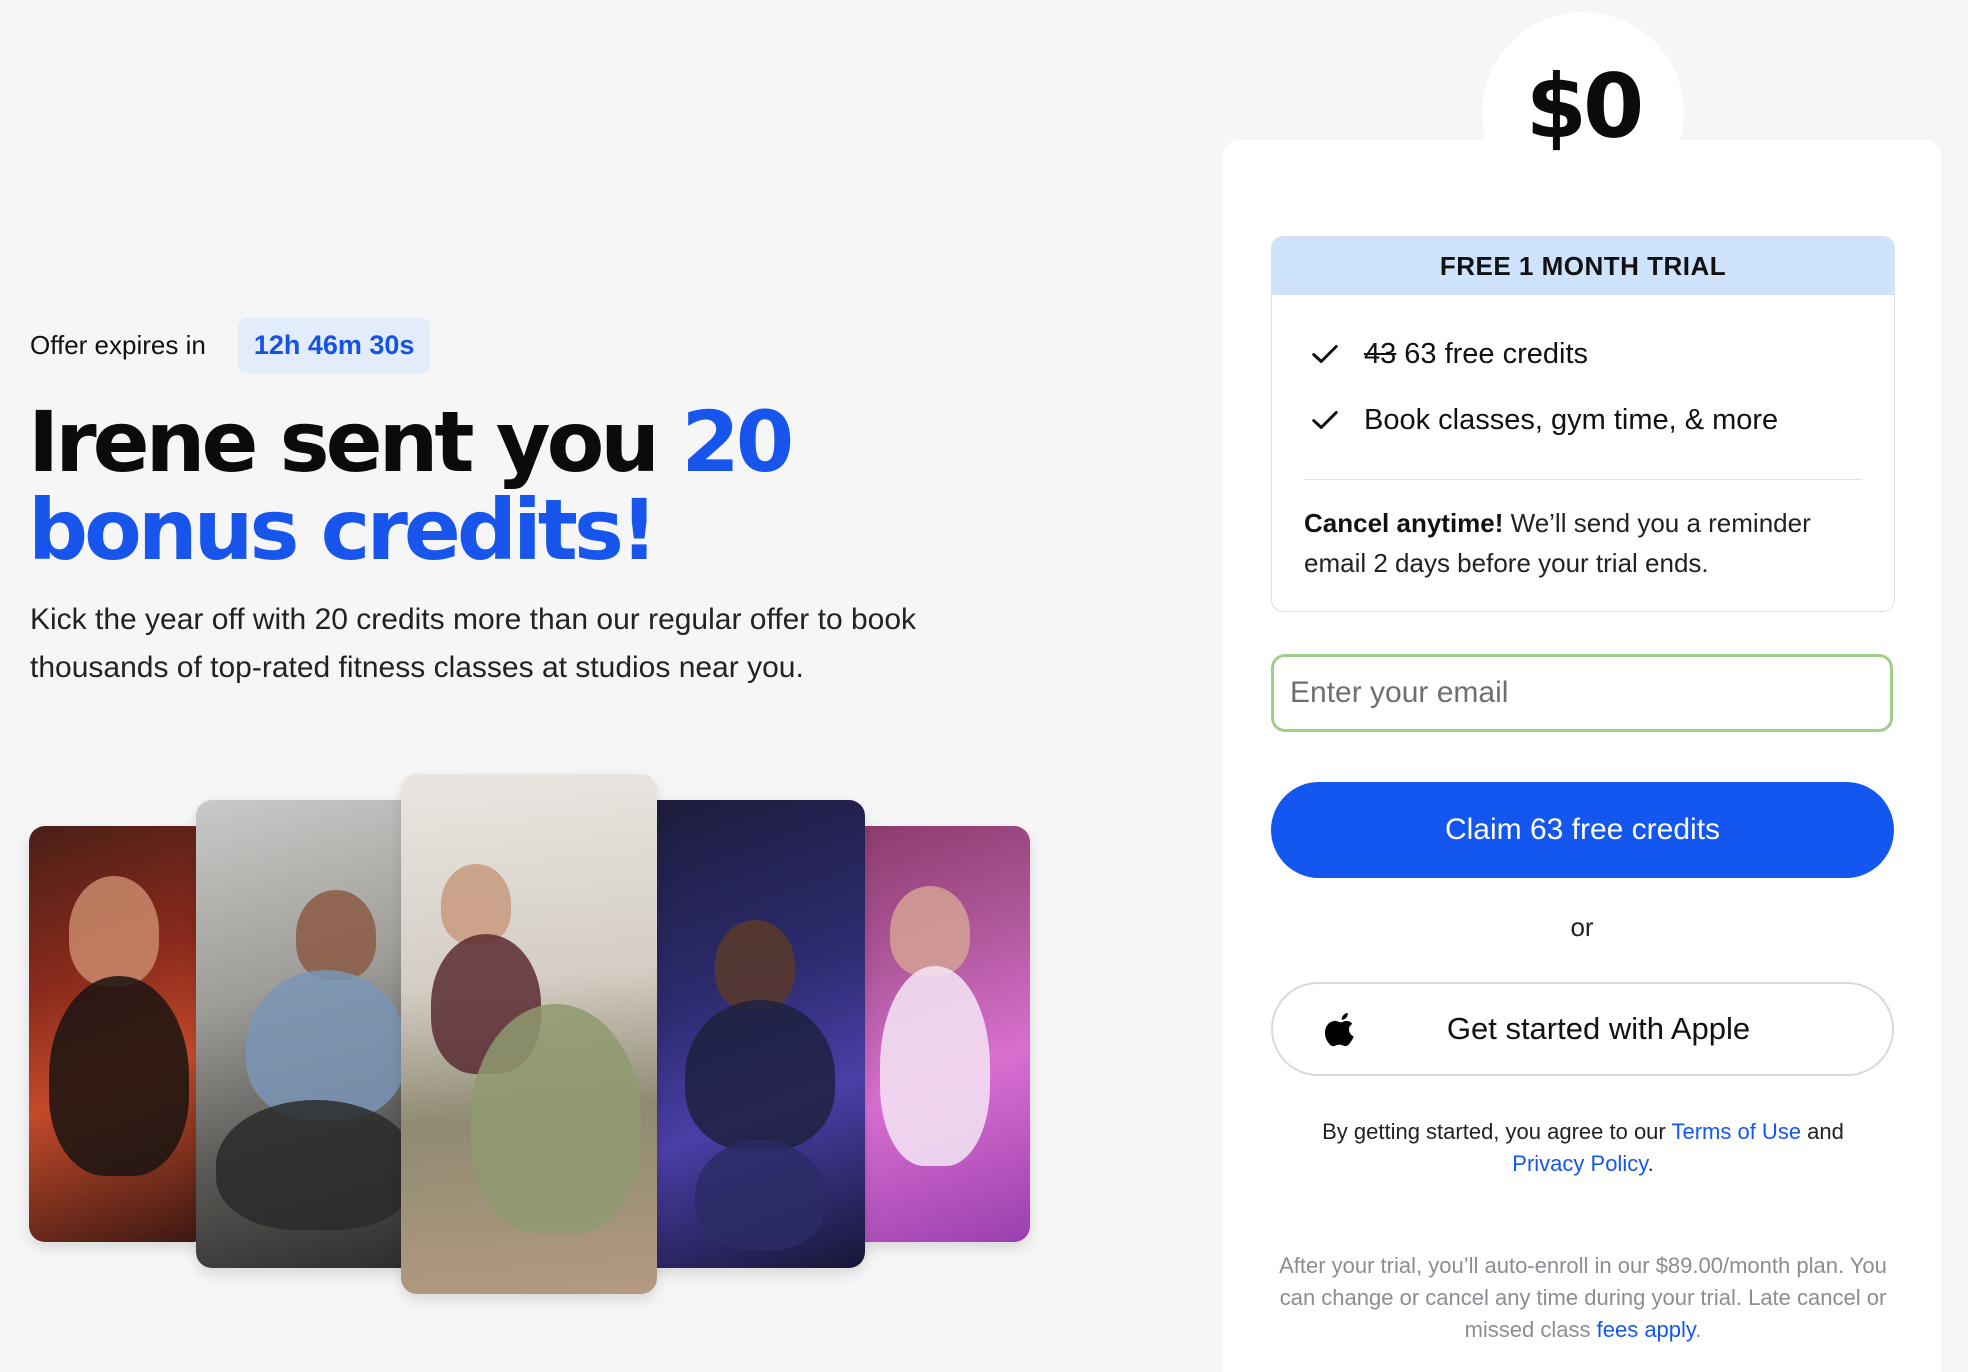 This screenshot has width=1968, height=1372. What do you see at coordinates (355, 442) in the screenshot?
I see `headline-text: Irene sent you` at bounding box center [355, 442].